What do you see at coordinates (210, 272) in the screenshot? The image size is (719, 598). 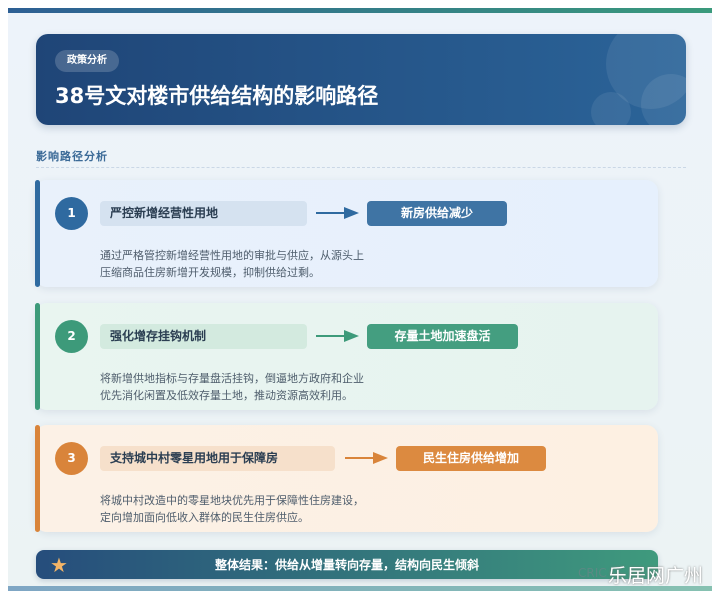 I see `desc-line: 压缩商品住房新增开发规模，抑制供给过剩。` at bounding box center [210, 272].